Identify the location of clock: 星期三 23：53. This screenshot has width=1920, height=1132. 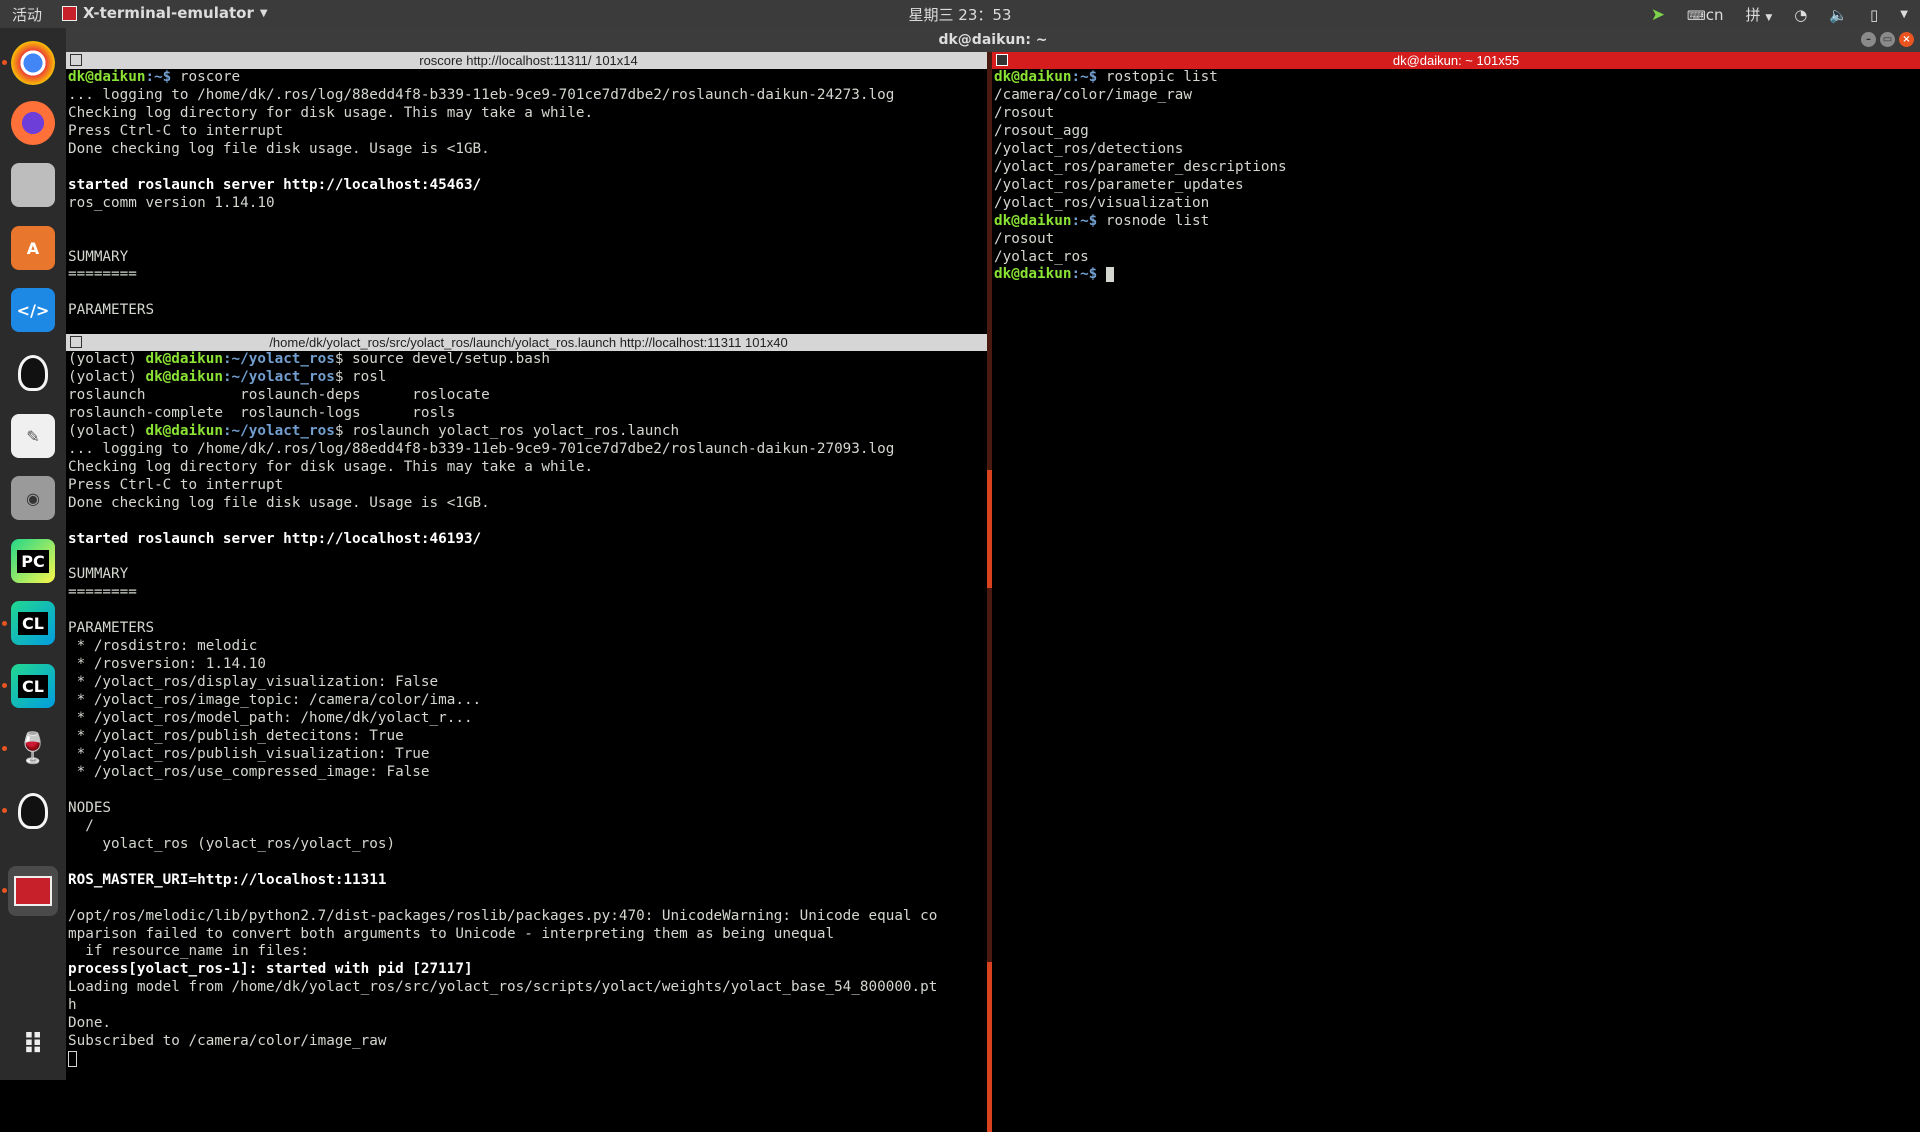
(960, 14).